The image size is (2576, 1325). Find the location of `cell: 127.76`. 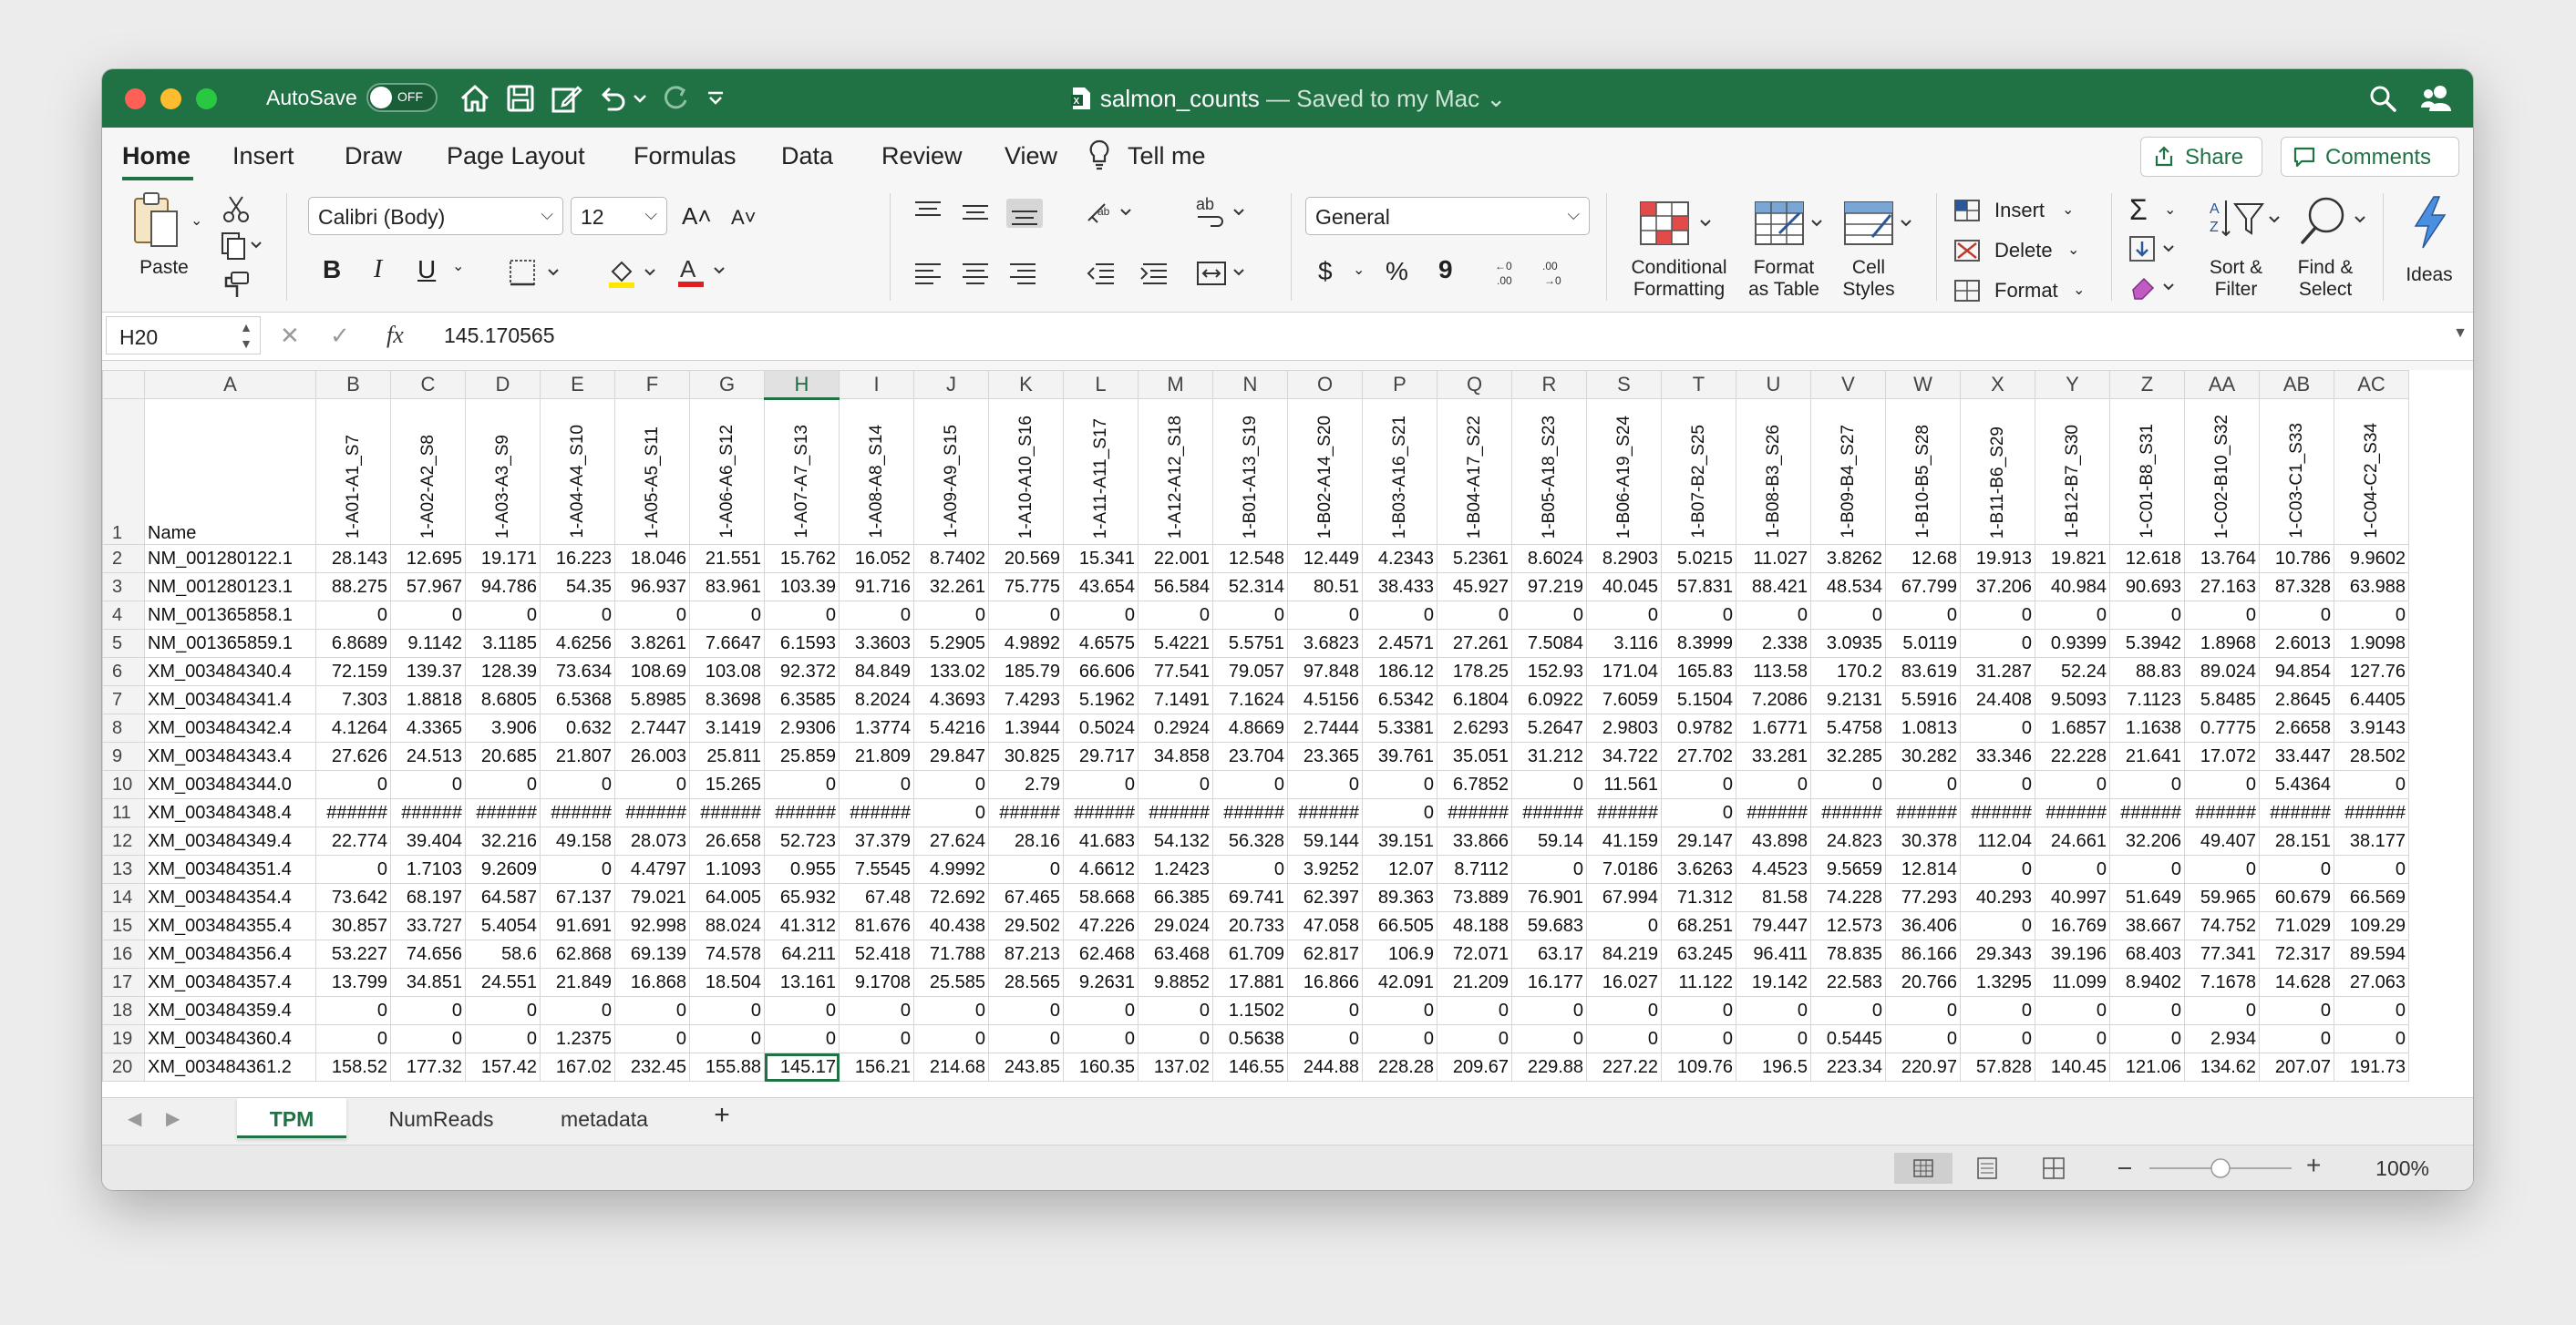

cell: 127.76 is located at coordinates (2371, 671).